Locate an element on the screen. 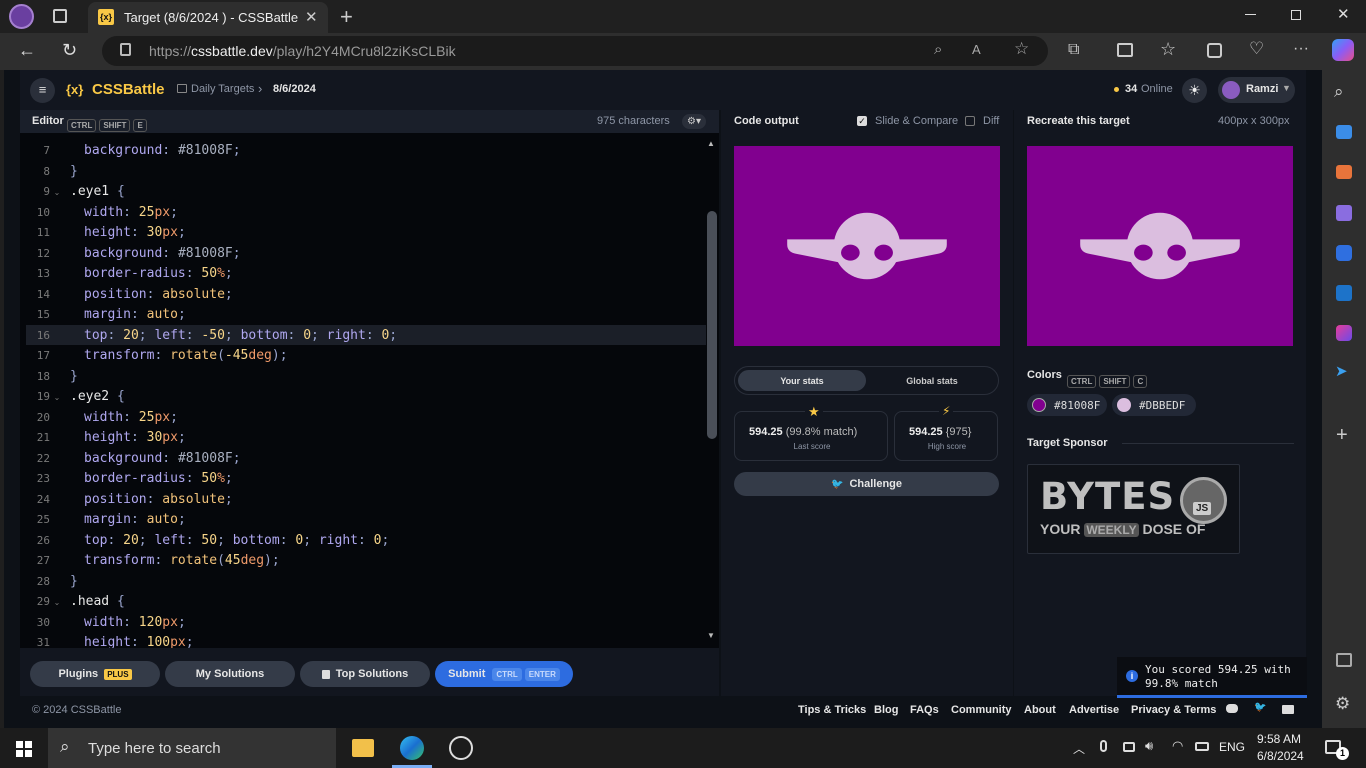 The width and height of the screenshot is (1366, 768). code-line: 12 background: #81008F; is located at coordinates (366, 253).